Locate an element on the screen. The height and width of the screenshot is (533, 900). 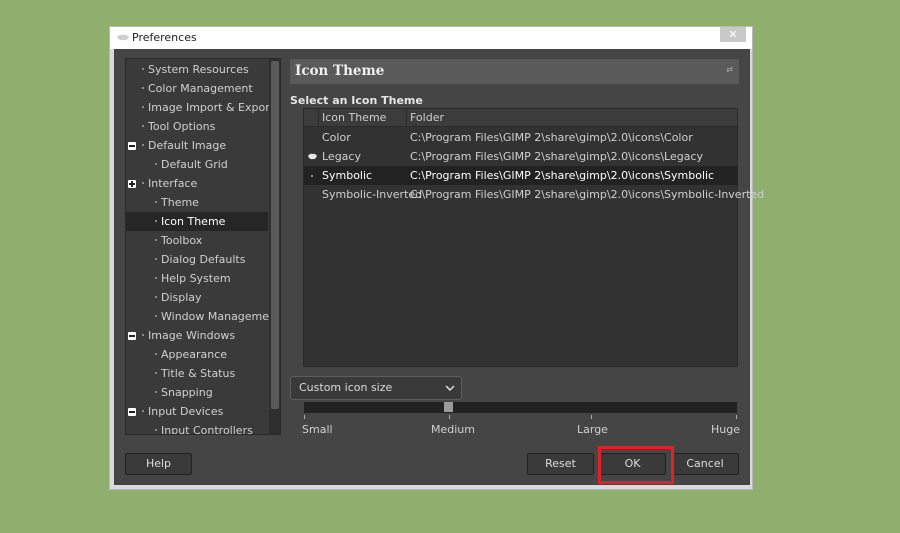
tree-scrollbar is located at coordinates (274, 246).